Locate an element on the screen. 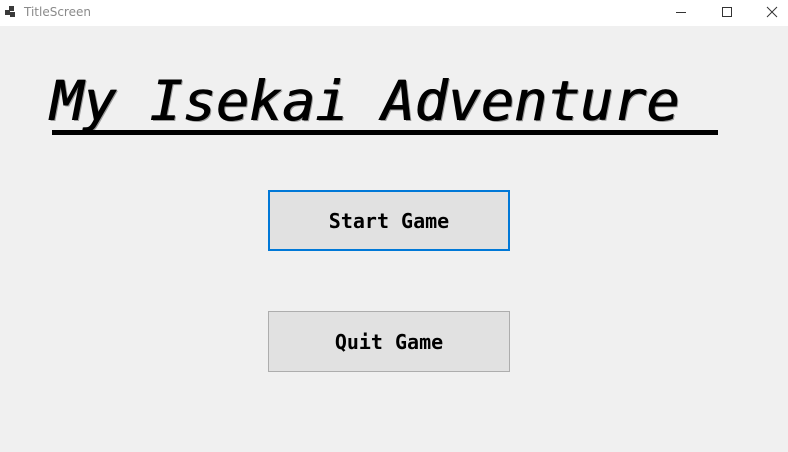 Image resolution: width=788 pixels, height=452 pixels. start-game-button: Start Game is located at coordinates (389, 220).